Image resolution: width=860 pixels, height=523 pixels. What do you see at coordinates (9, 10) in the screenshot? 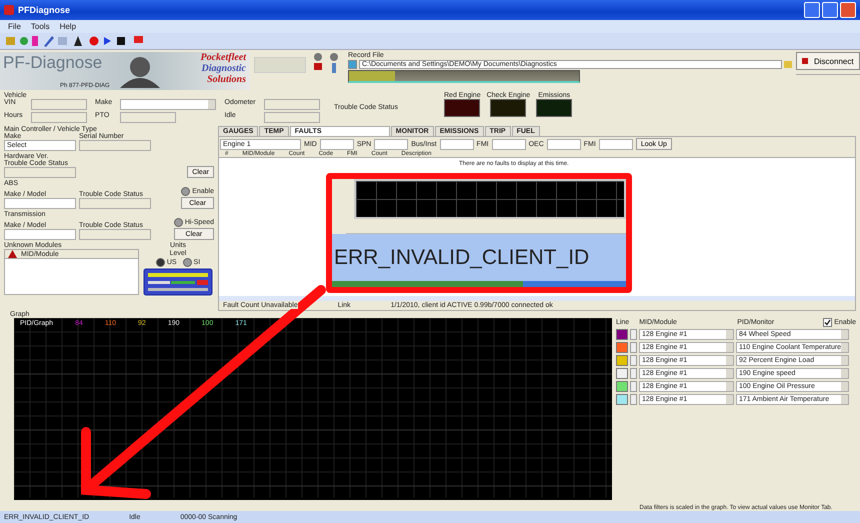
I see `app-icon` at bounding box center [9, 10].